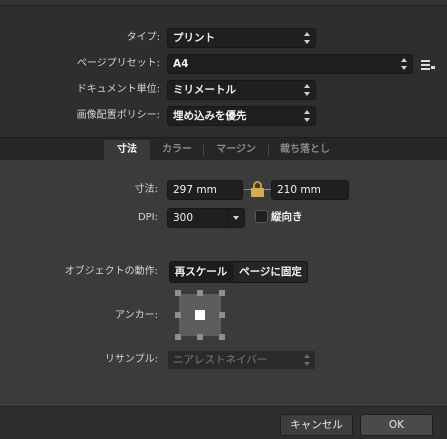  What do you see at coordinates (183, 218) in the screenshot?
I see `dpi-value: 300` at bounding box center [183, 218].